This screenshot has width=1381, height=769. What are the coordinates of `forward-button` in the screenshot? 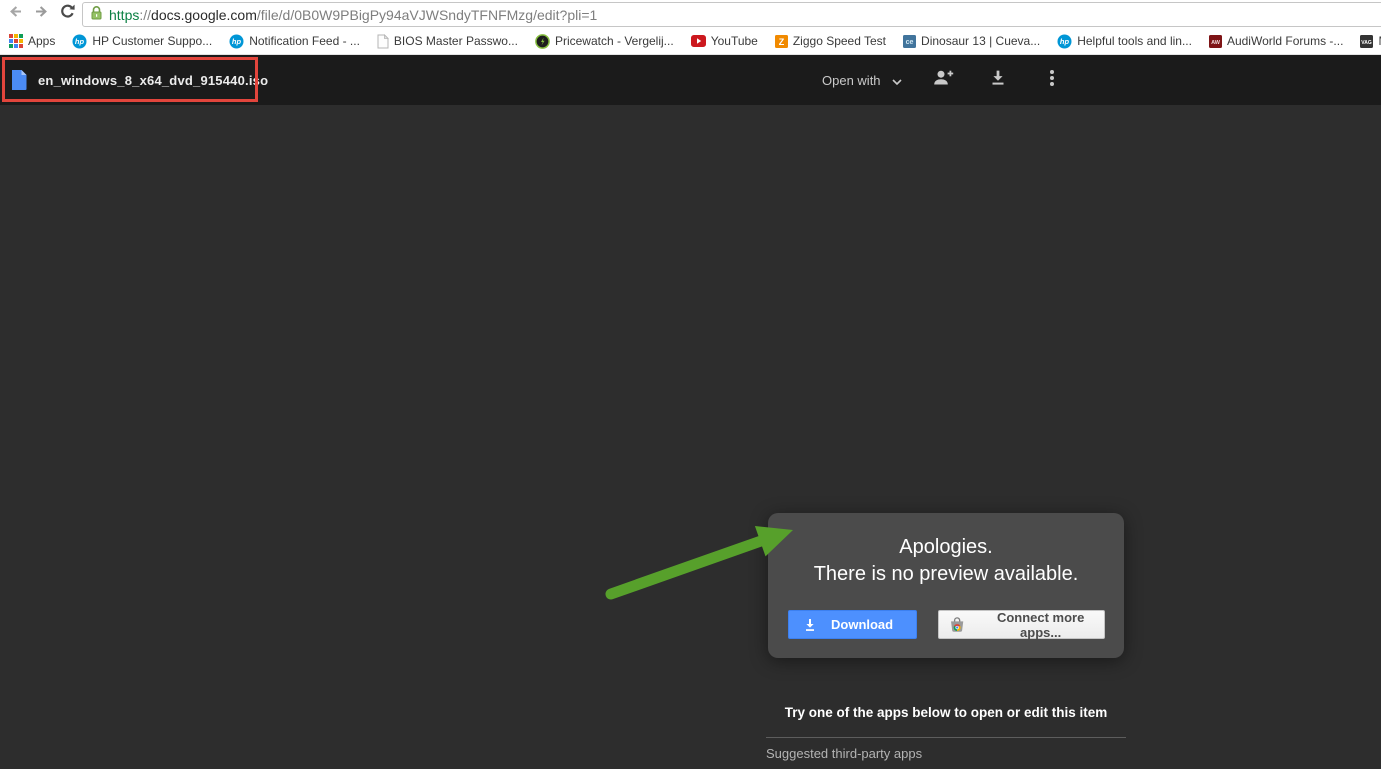 It's located at (41, 14).